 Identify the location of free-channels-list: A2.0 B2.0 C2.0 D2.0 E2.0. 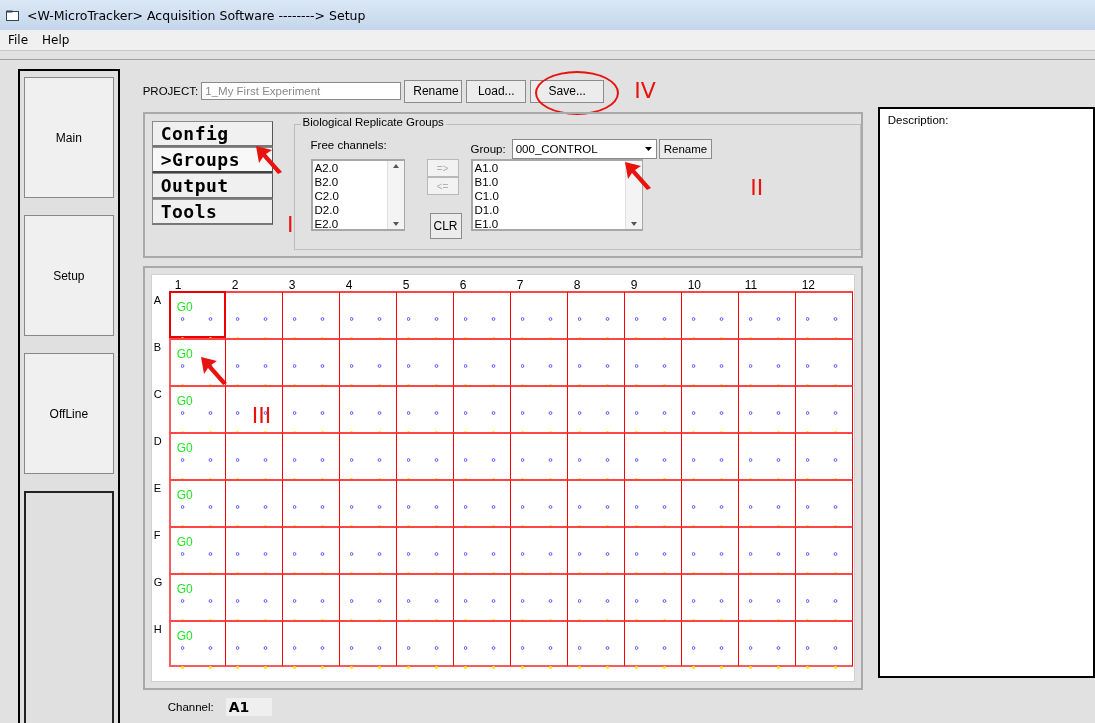
(357, 195).